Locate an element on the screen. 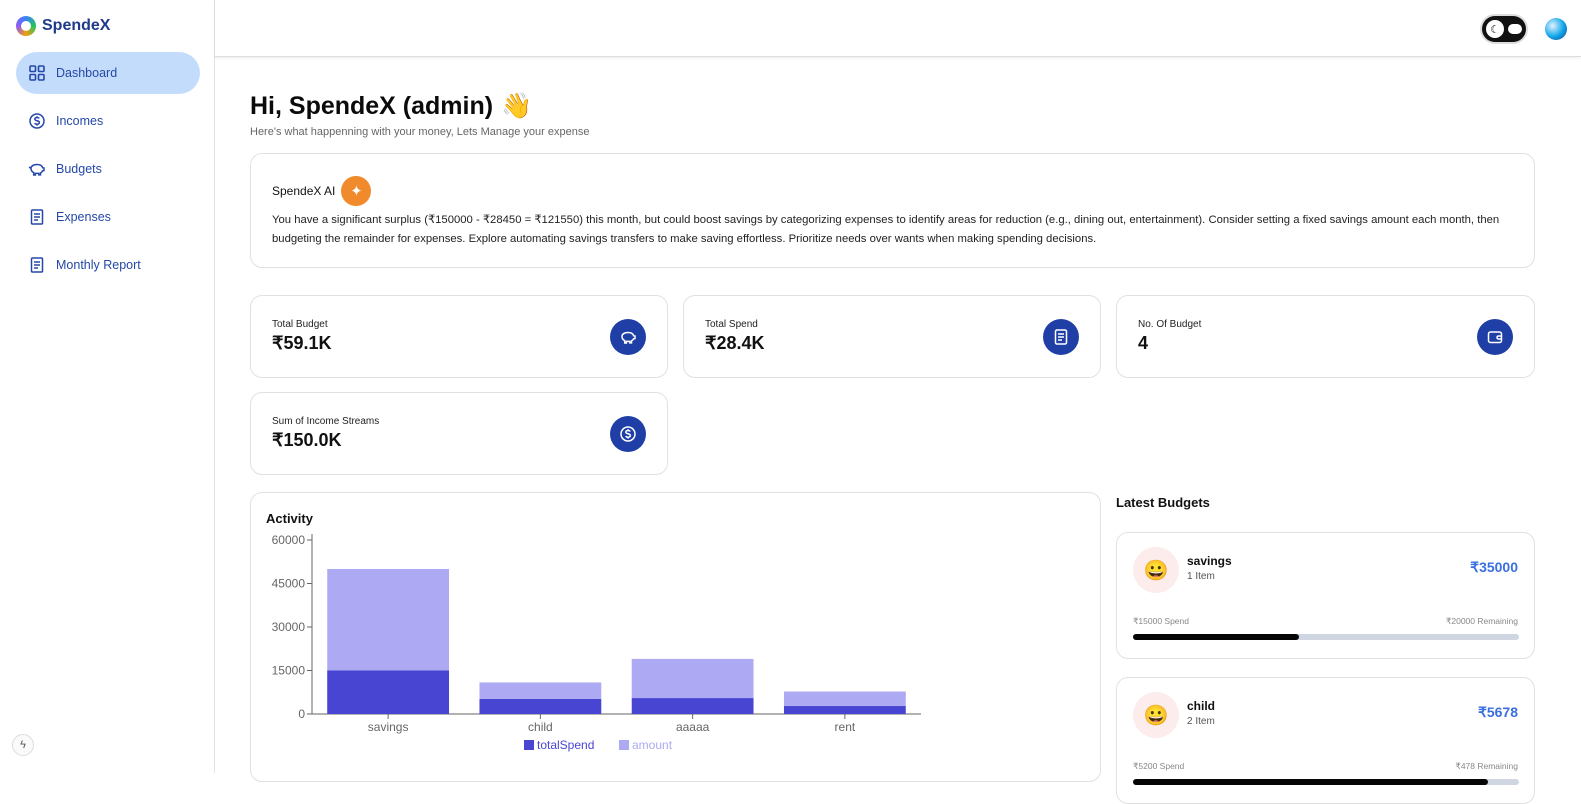 This screenshot has width=1581, height=804. sidebar-item-budgets: Budgets is located at coordinates (108, 169).